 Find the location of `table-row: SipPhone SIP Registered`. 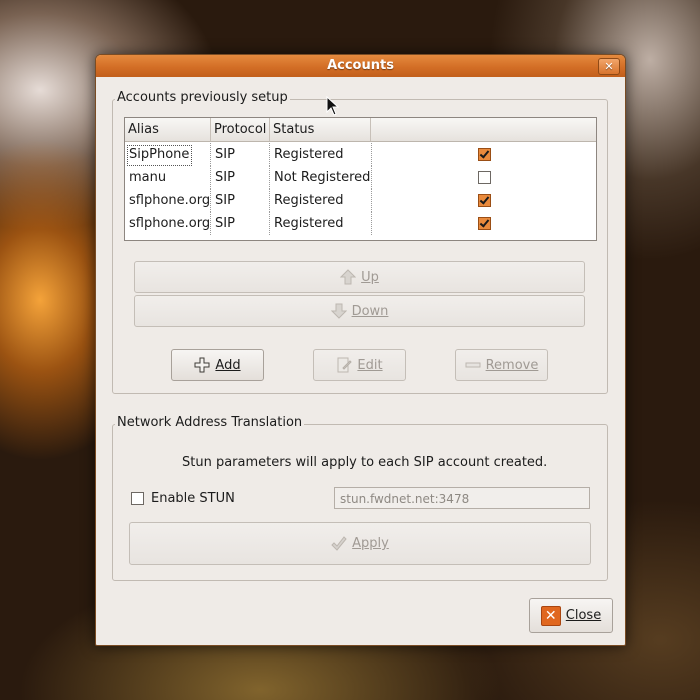

table-row: SipPhone SIP Registered is located at coordinates (360, 154).